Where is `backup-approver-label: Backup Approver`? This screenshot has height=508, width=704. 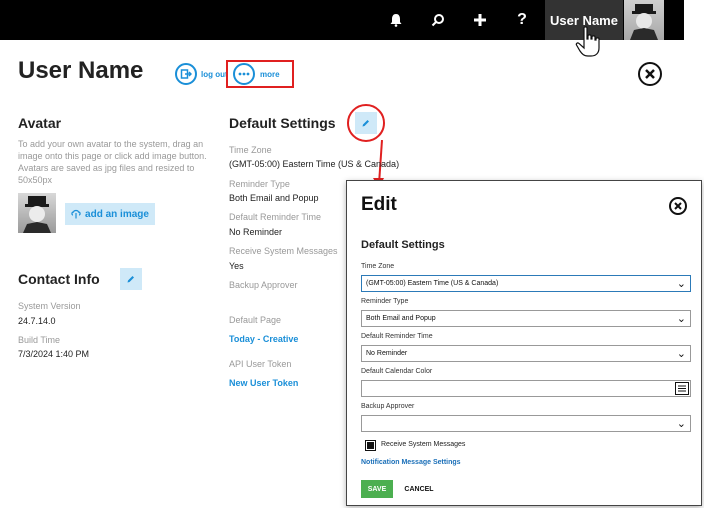
backup-approver-label: Backup Approver is located at coordinates (263, 285).